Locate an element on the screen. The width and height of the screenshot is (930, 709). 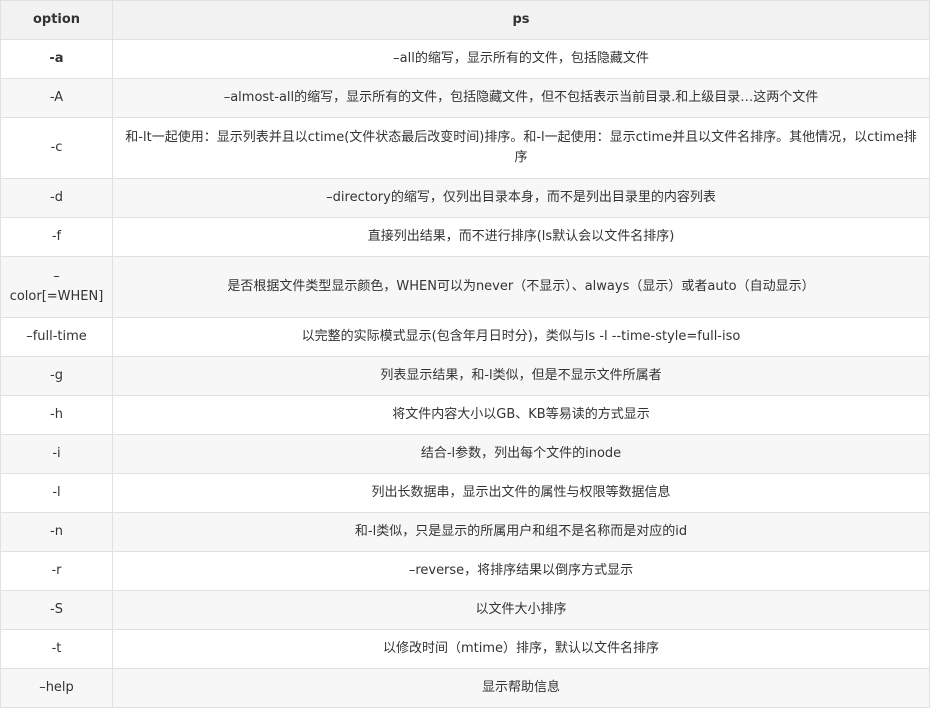
ps-cell: 和-l类似，只是显示的所属用户和组不是名称而是对应的id is located at coordinates (521, 532).